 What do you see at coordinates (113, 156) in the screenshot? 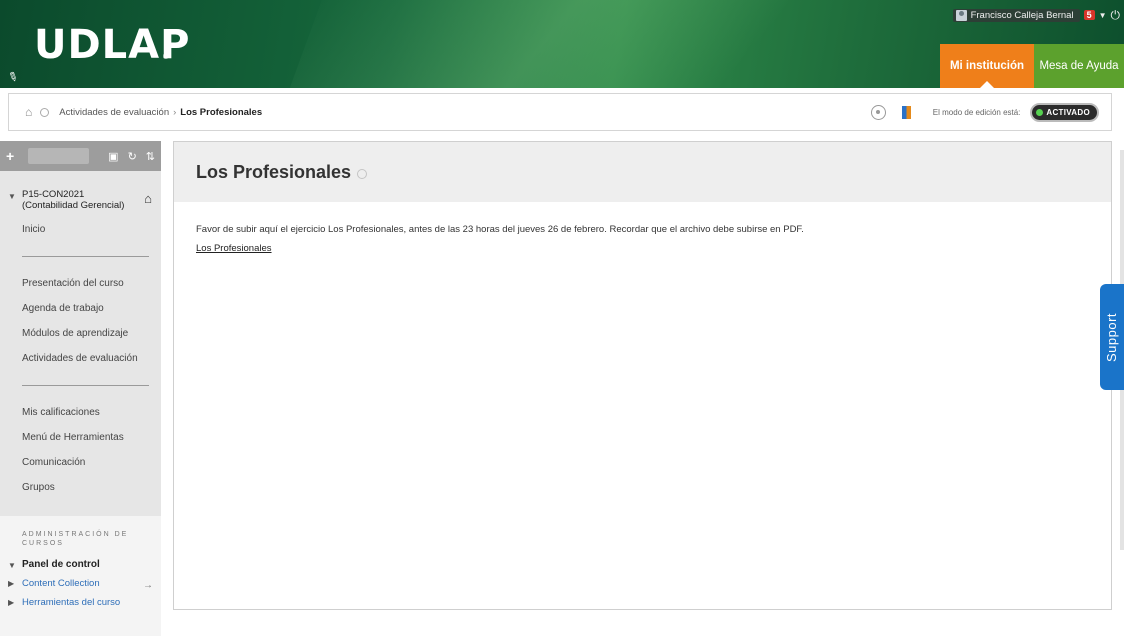
I see `folder-view-icon: ▣` at bounding box center [113, 156].